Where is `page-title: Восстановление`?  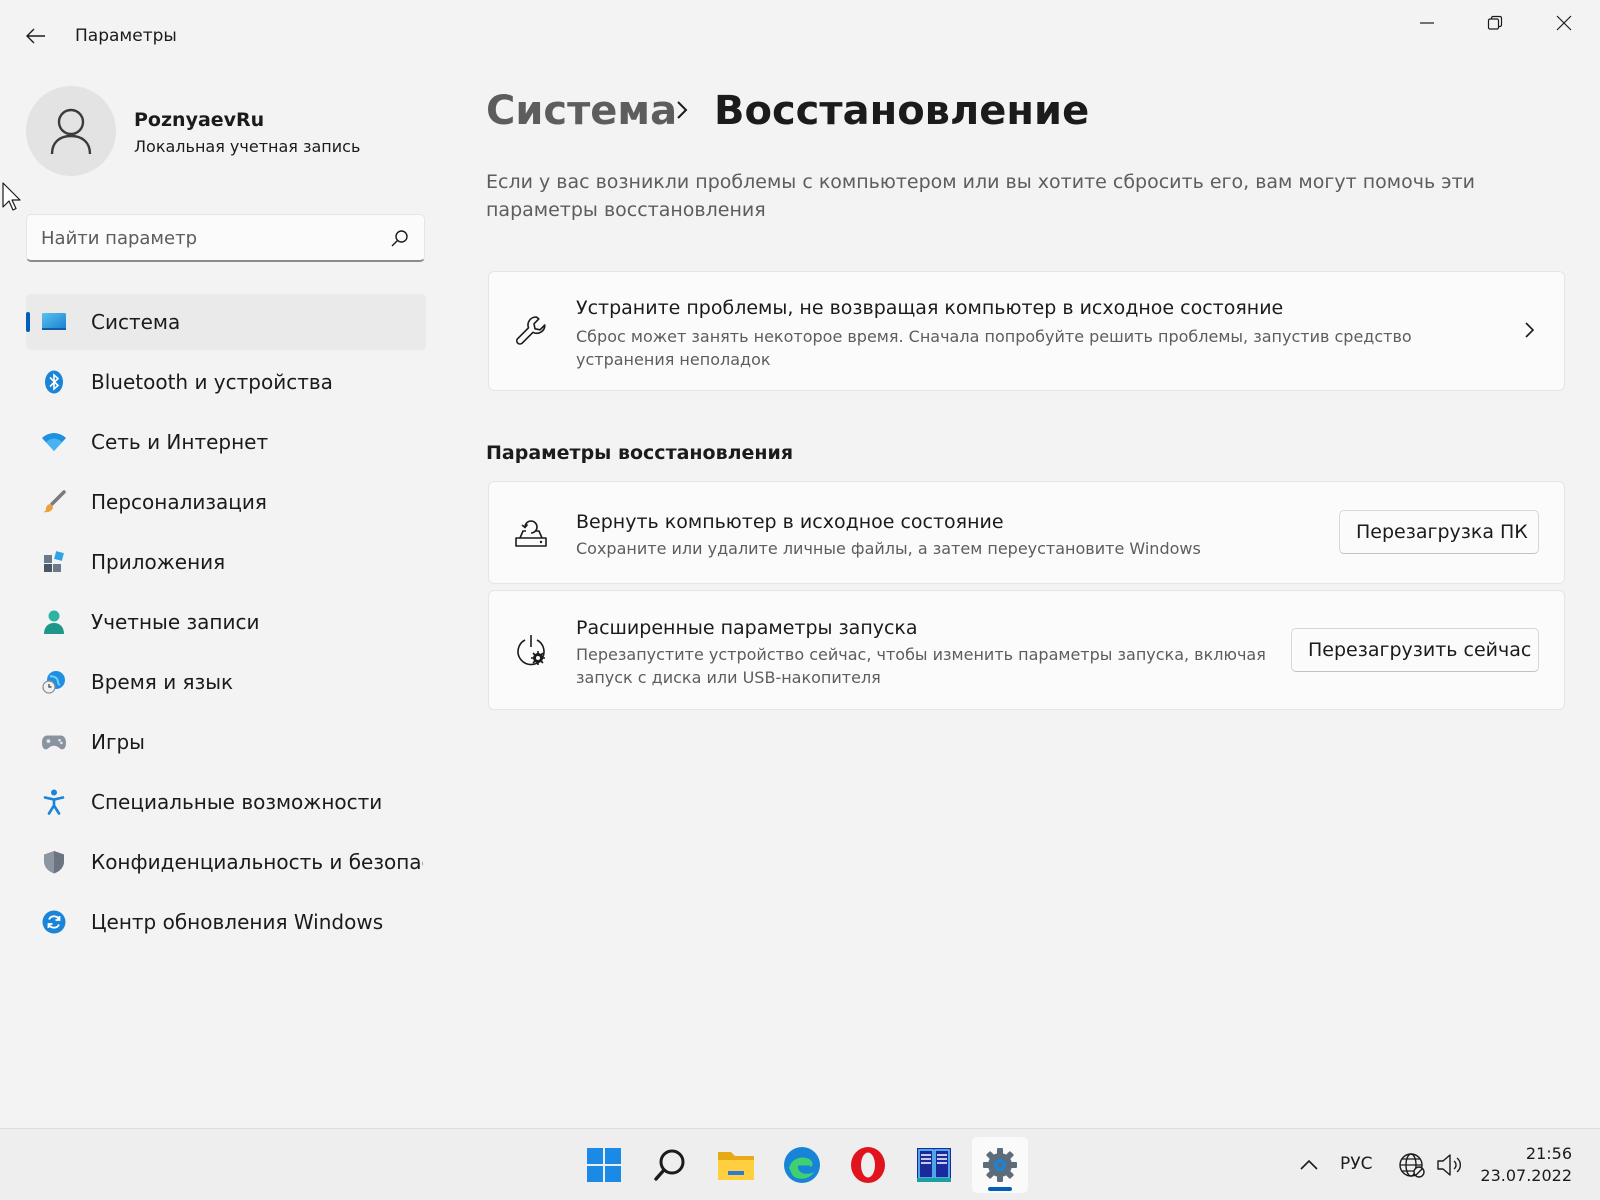
page-title: Восстановление is located at coordinates (902, 111).